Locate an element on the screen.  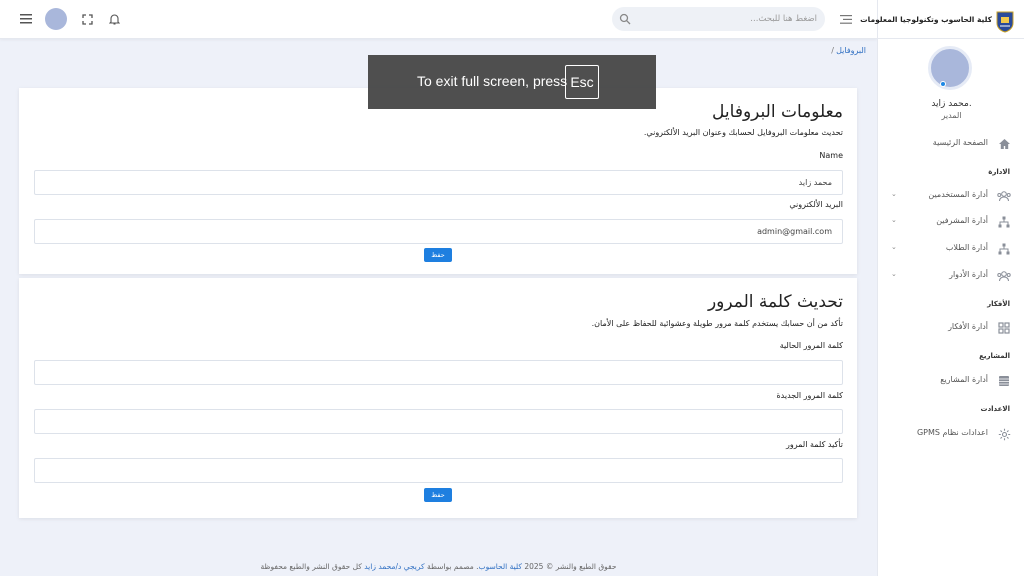
sidebar-item-roles: أدارة الأدوار ⌄ is located at coordinates (950, 276).